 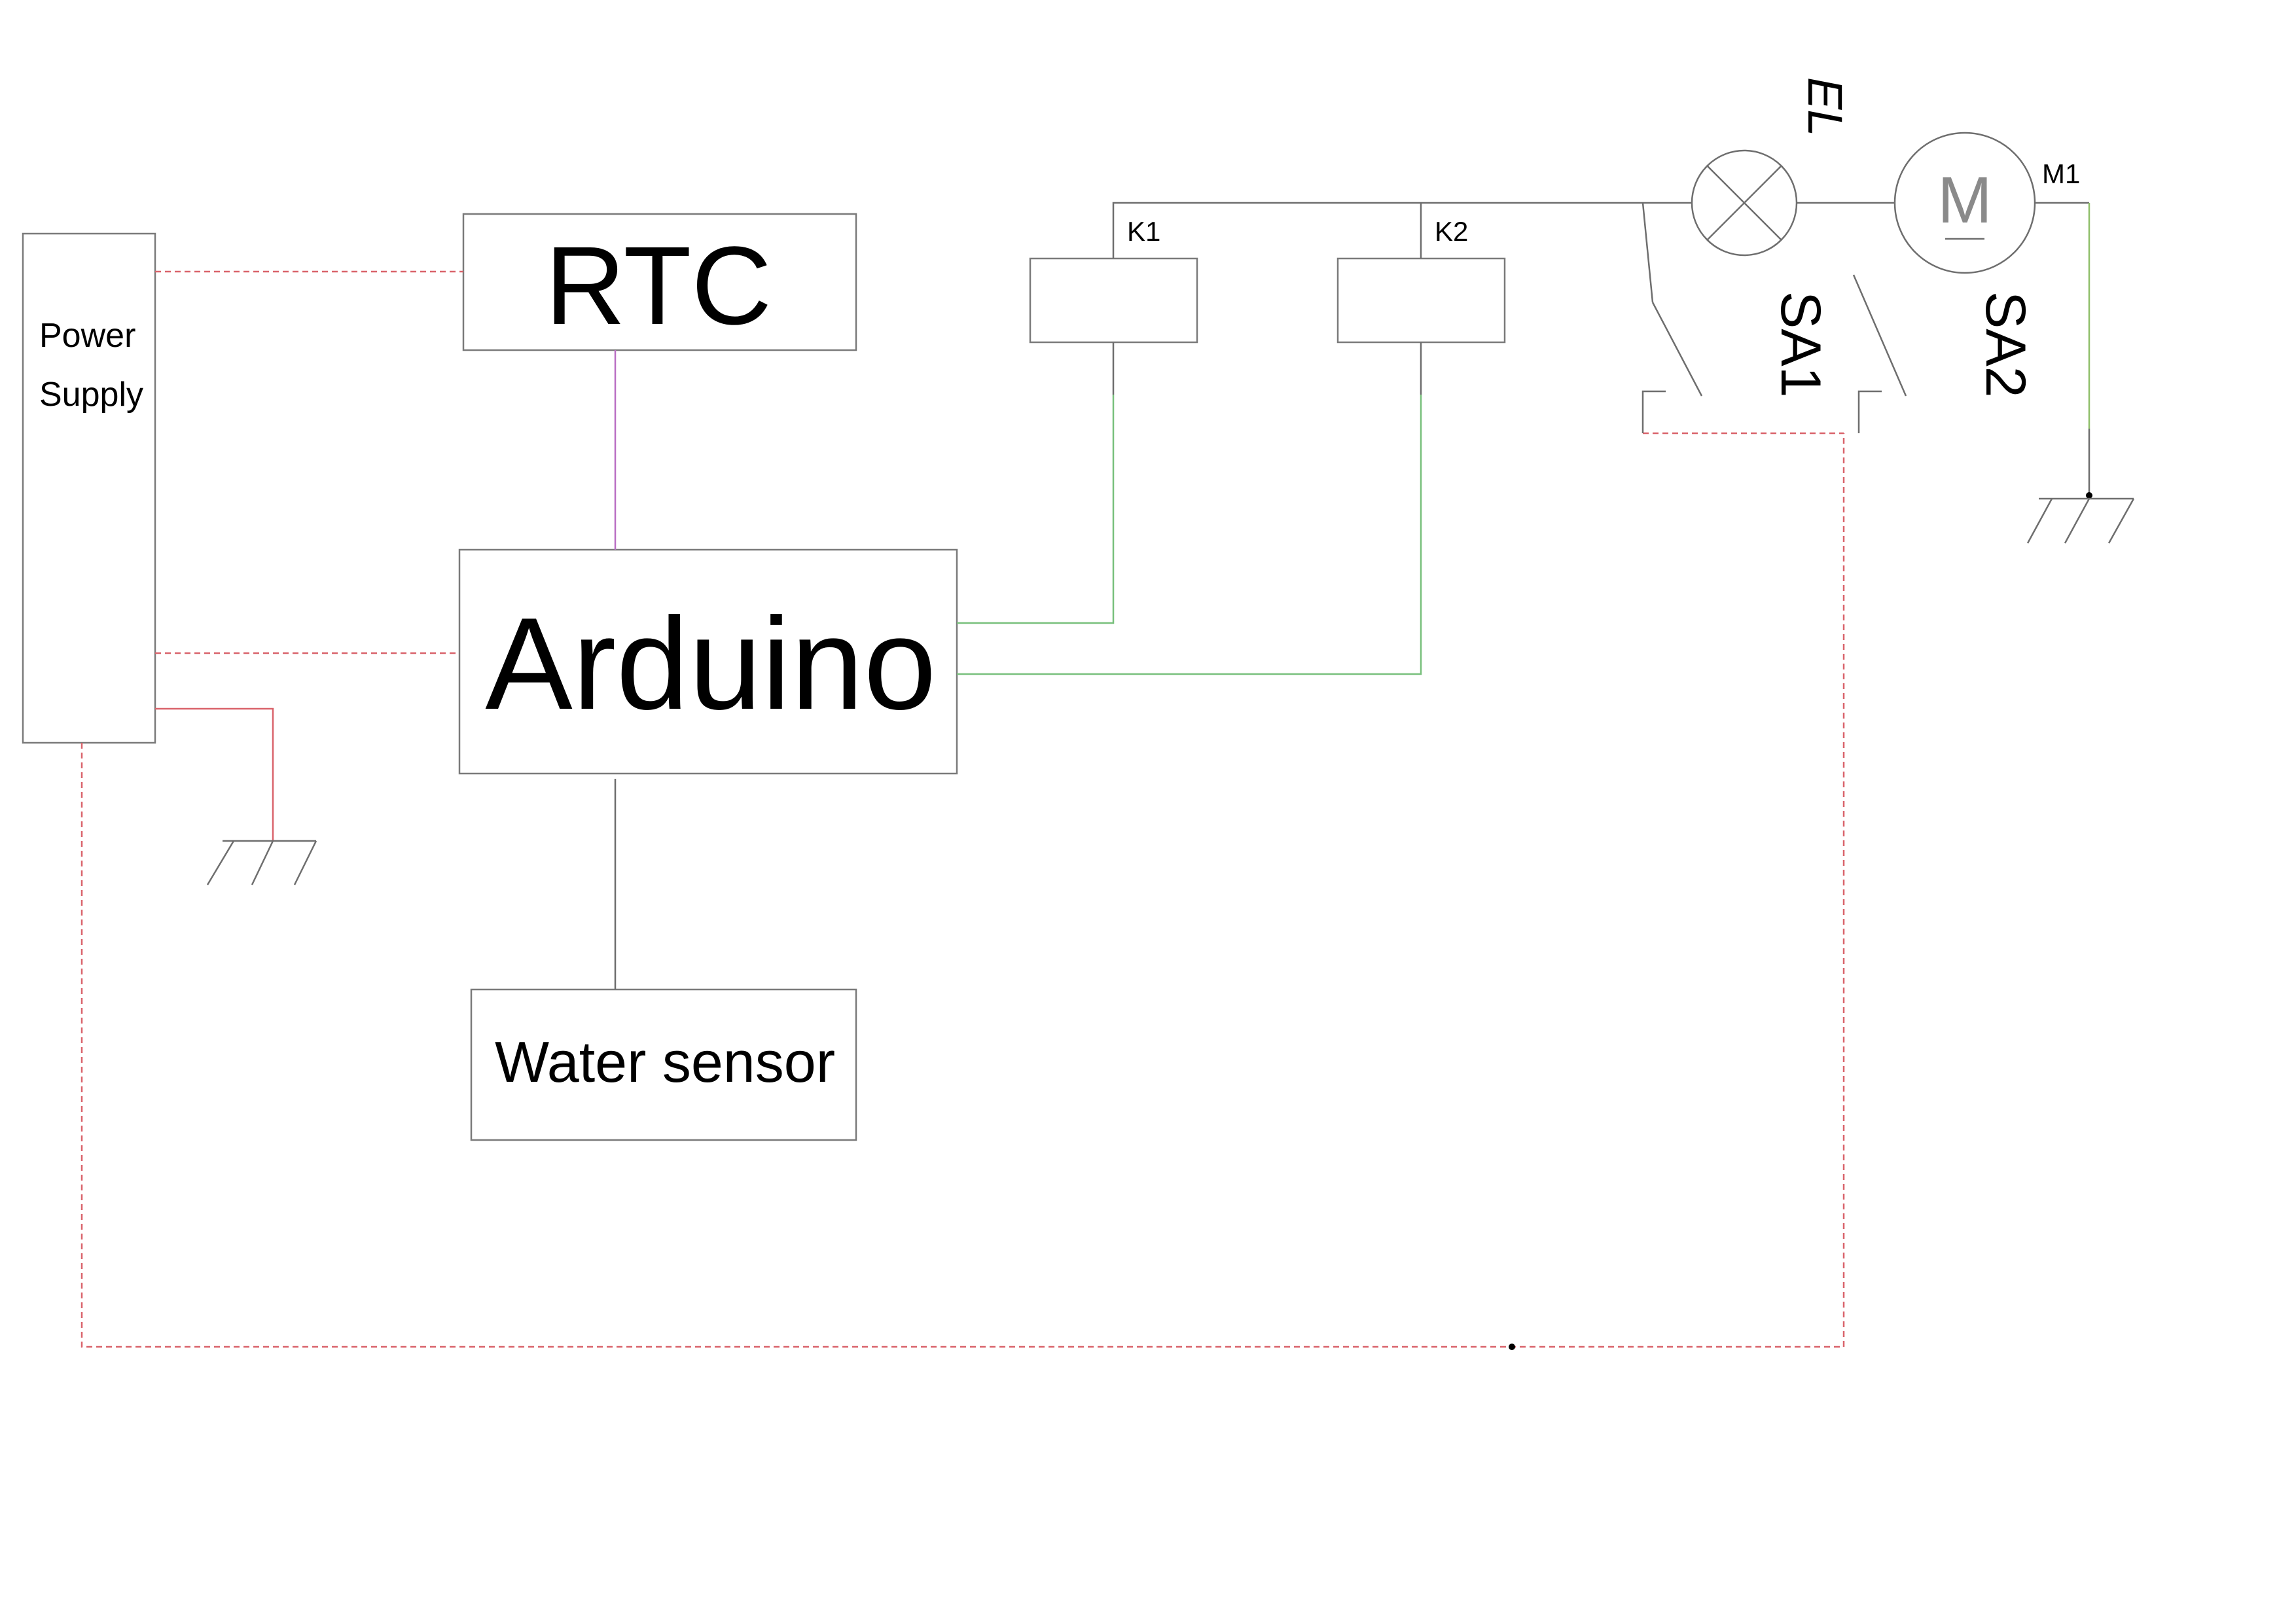 What do you see at coordinates (261, 862) in the screenshot?
I see `ground-icon` at bounding box center [261, 862].